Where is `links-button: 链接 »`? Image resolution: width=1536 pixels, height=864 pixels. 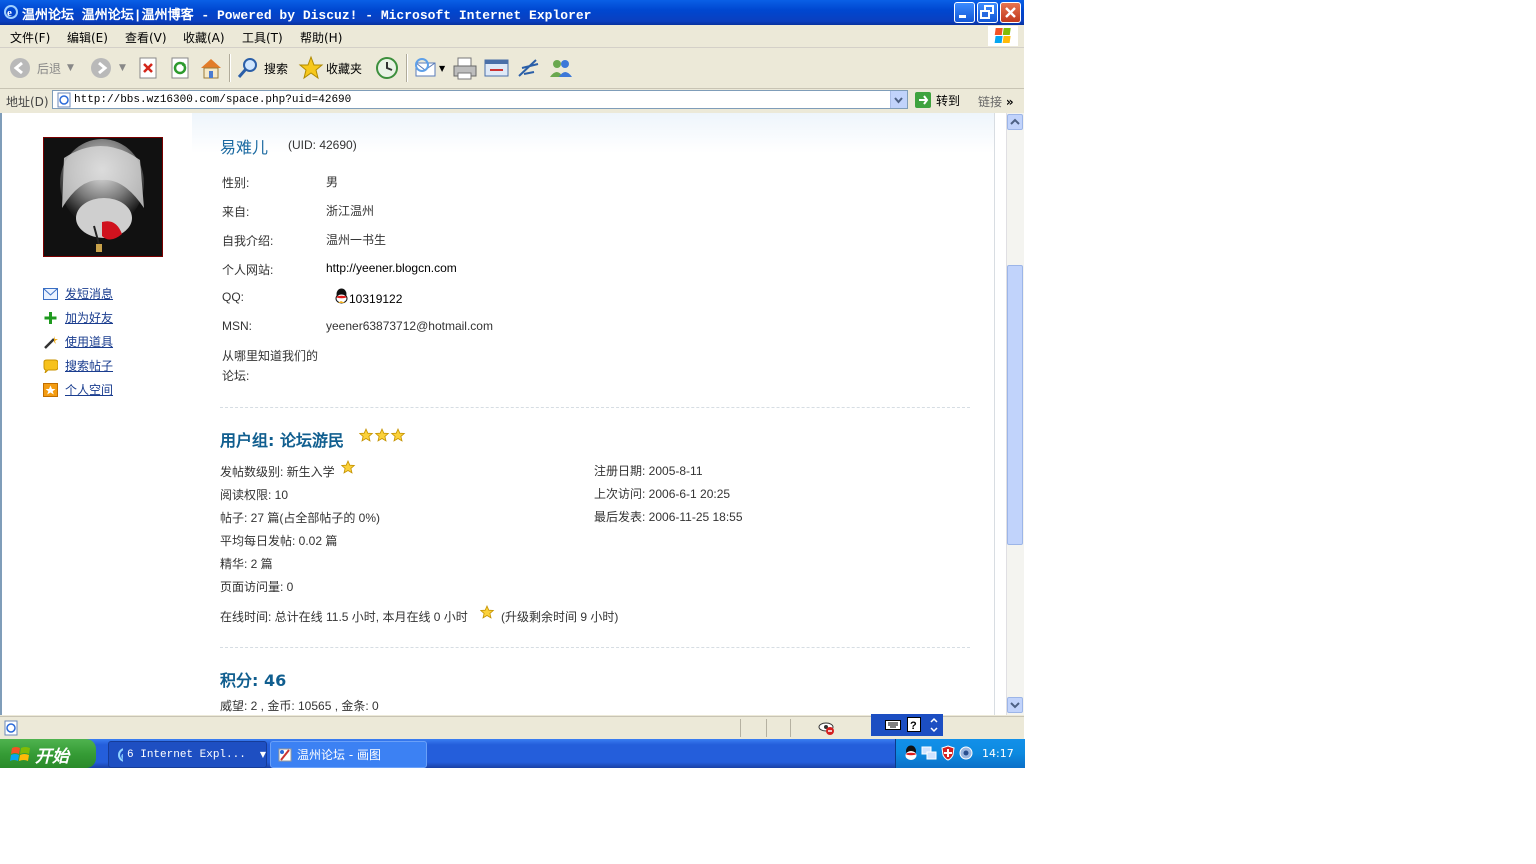 links-button: 链接 » is located at coordinates (996, 101).